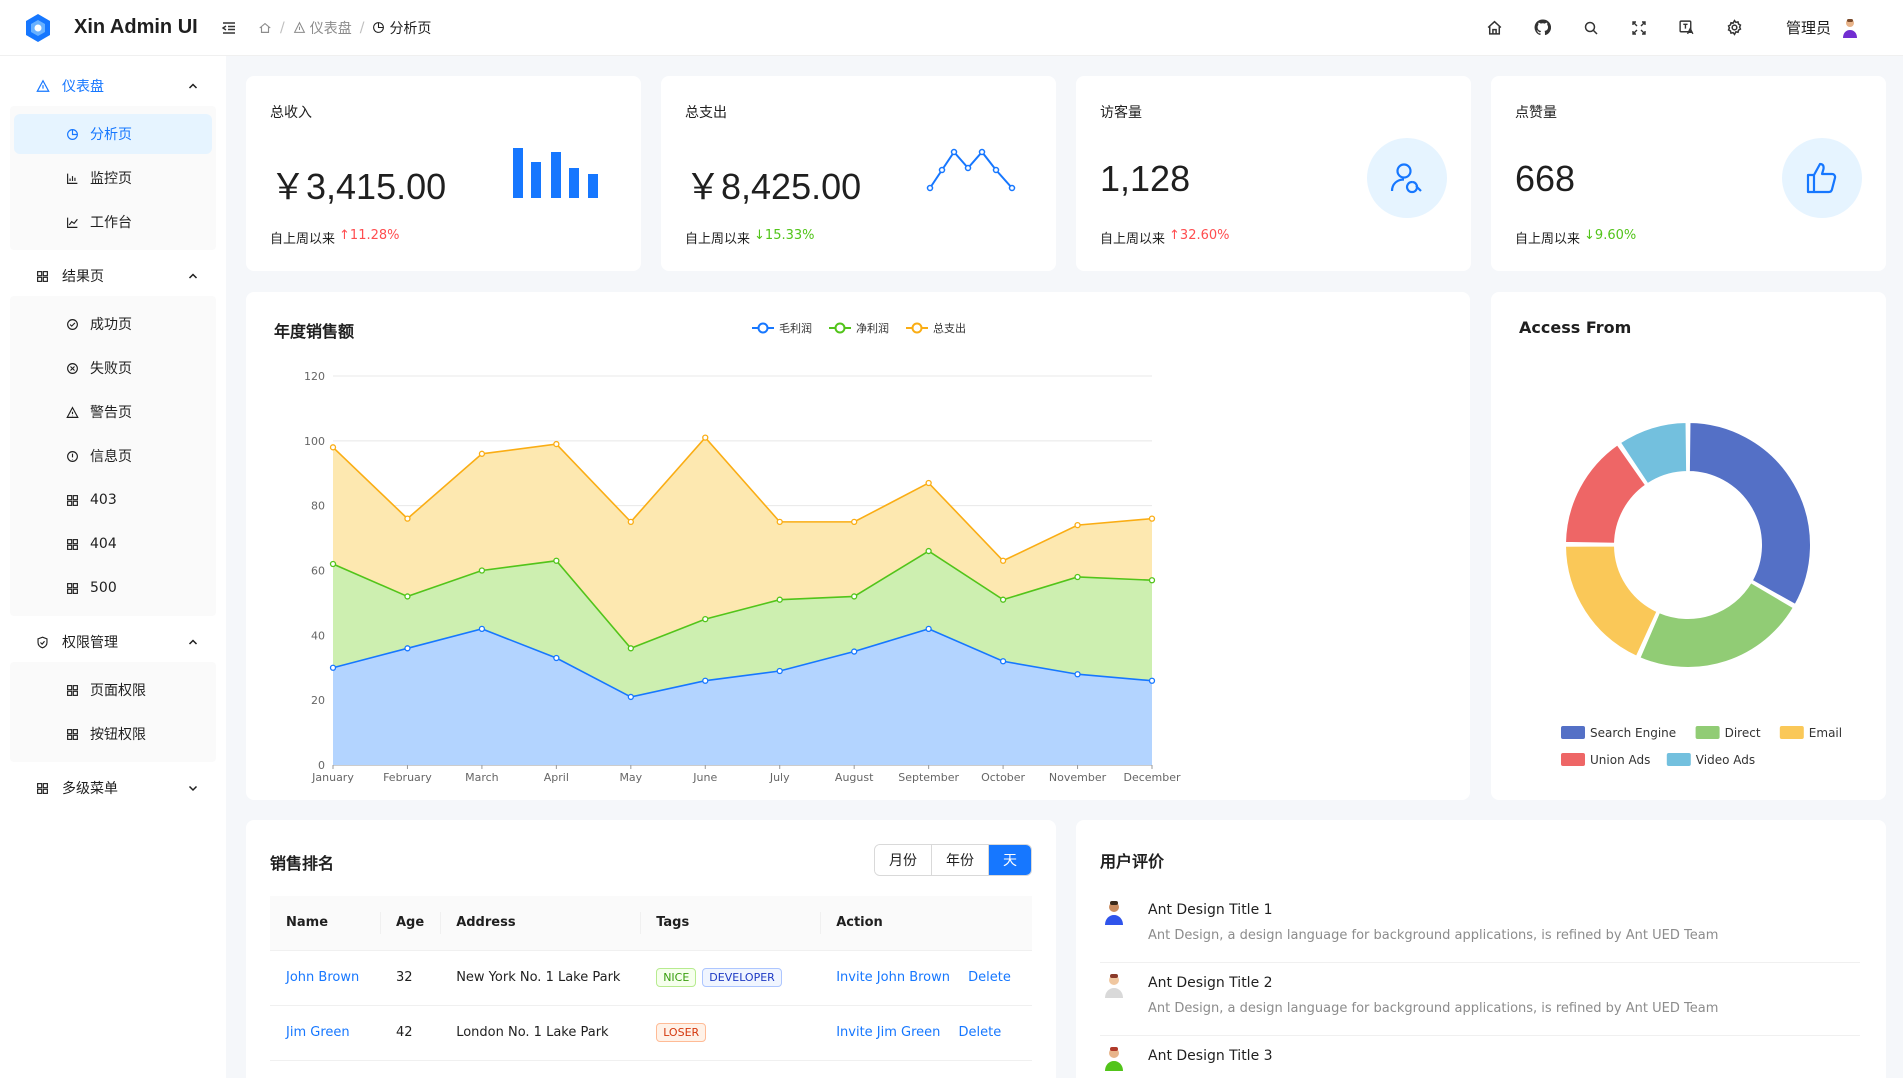 Image resolution: width=1903 pixels, height=1078 pixels. What do you see at coordinates (1639, 28) in the screenshot?
I see `fullscreen-icon` at bounding box center [1639, 28].